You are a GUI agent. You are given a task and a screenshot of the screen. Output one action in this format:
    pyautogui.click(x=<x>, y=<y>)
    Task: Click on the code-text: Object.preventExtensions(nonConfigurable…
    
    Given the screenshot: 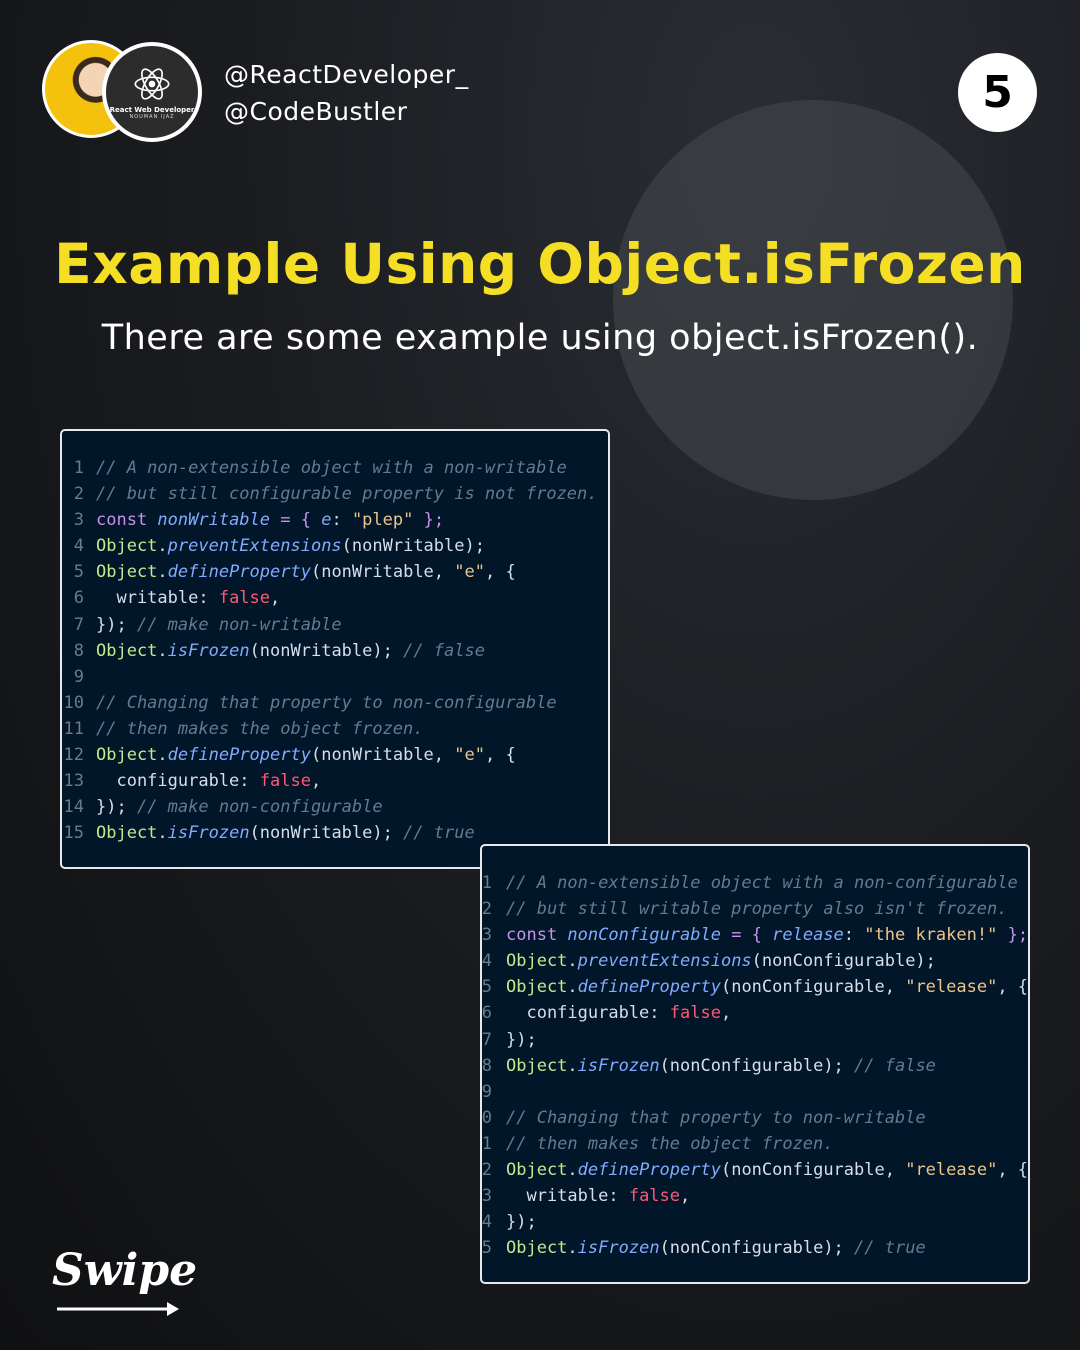 What is the action you would take?
    pyautogui.click(x=721, y=961)
    